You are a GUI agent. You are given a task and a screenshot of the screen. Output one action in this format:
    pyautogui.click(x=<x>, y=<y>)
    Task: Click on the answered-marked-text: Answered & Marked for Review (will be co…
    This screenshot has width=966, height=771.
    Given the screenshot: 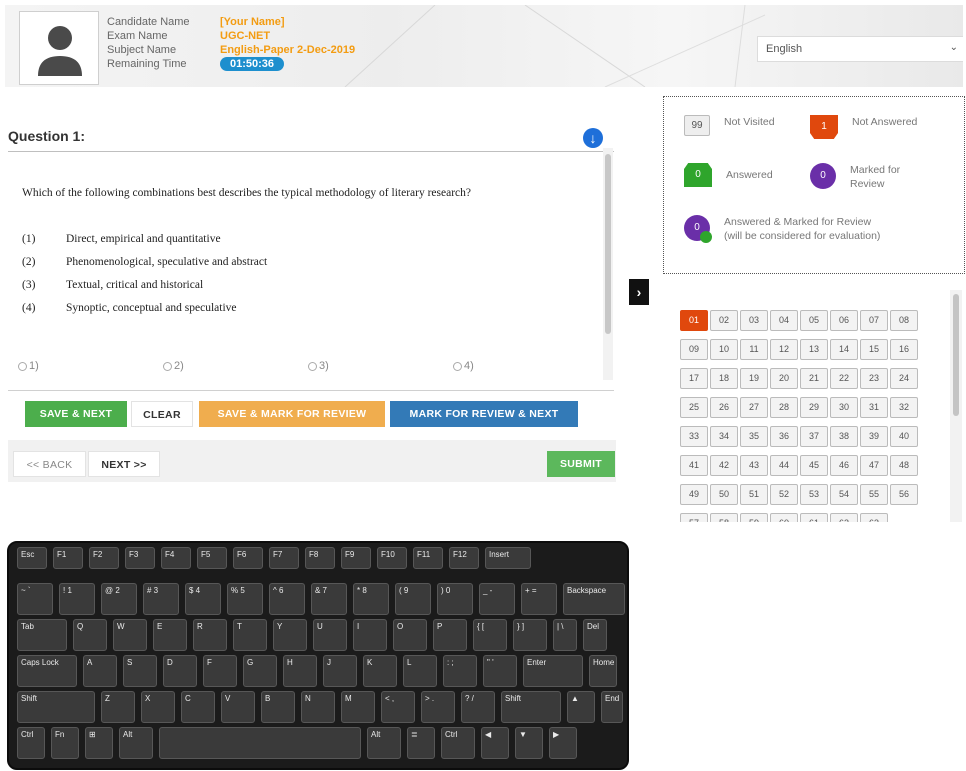 What is the action you would take?
    pyautogui.click(x=844, y=229)
    